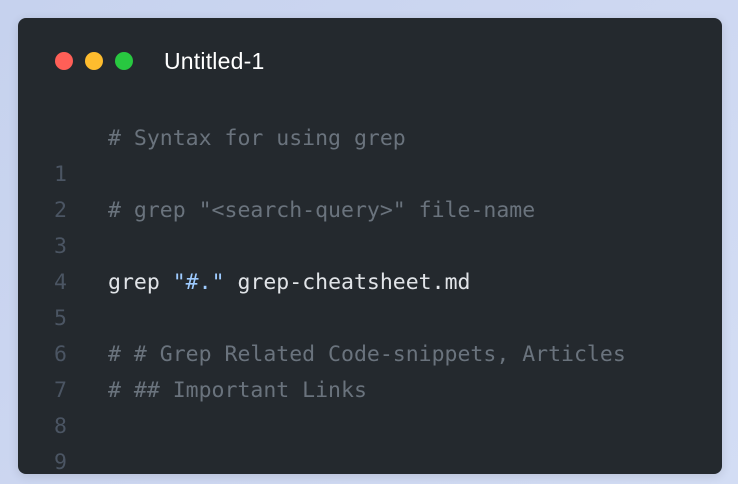  I want to click on line-number: 9, so click(60, 462).